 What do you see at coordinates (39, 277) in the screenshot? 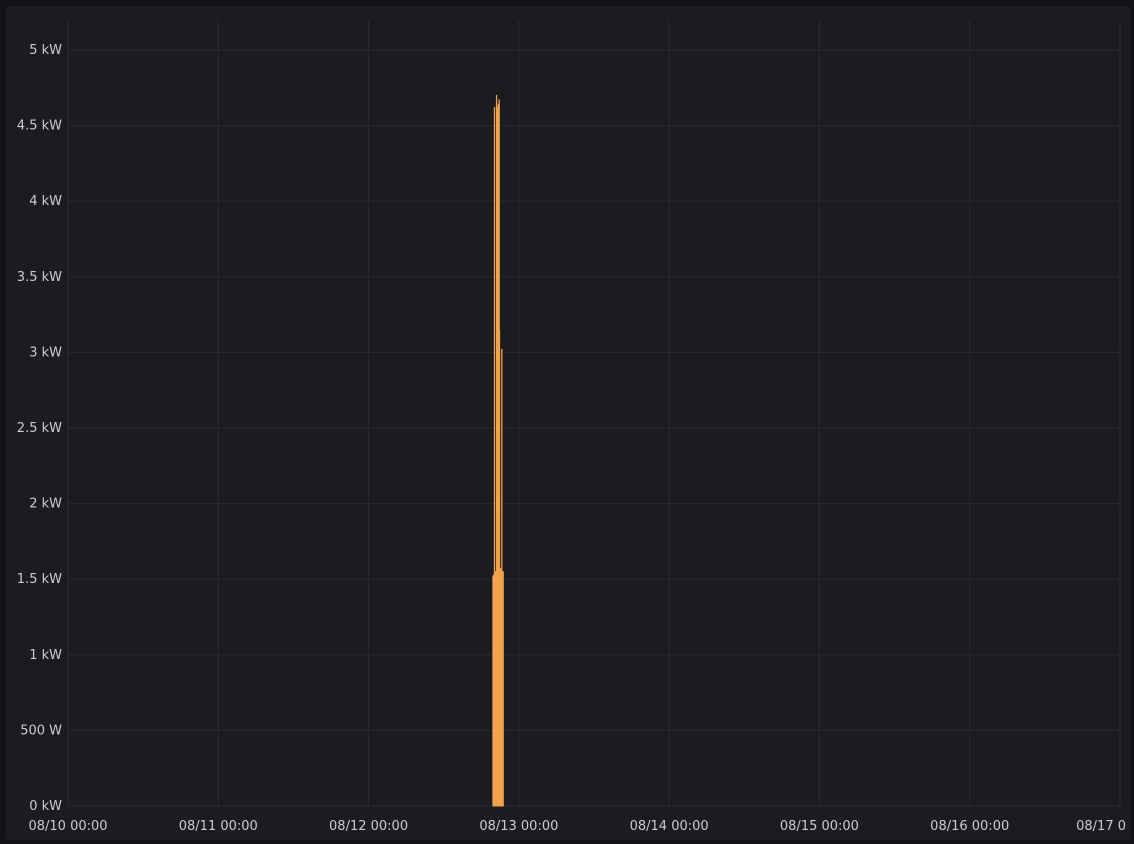
I see `y-tick-label: 3.5 kW` at bounding box center [39, 277].